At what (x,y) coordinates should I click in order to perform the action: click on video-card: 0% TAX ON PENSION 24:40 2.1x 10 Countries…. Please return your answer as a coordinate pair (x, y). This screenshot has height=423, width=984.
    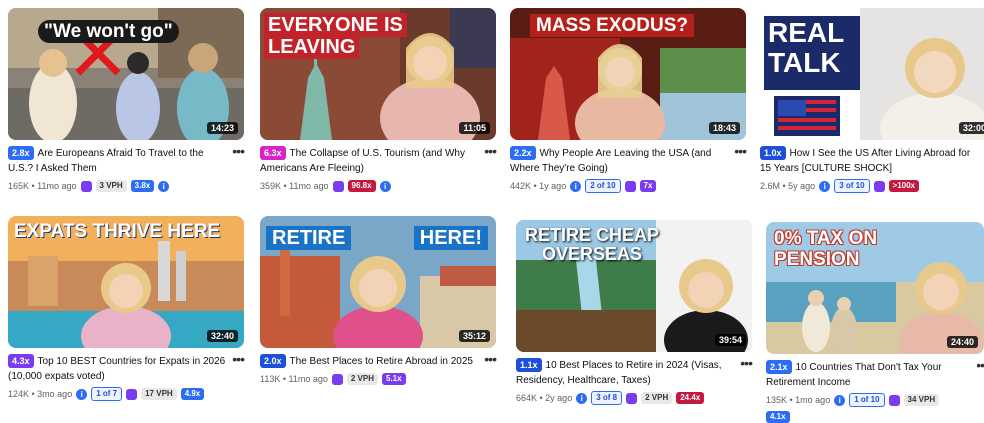
    Looking at the image, I should click on (875, 322).